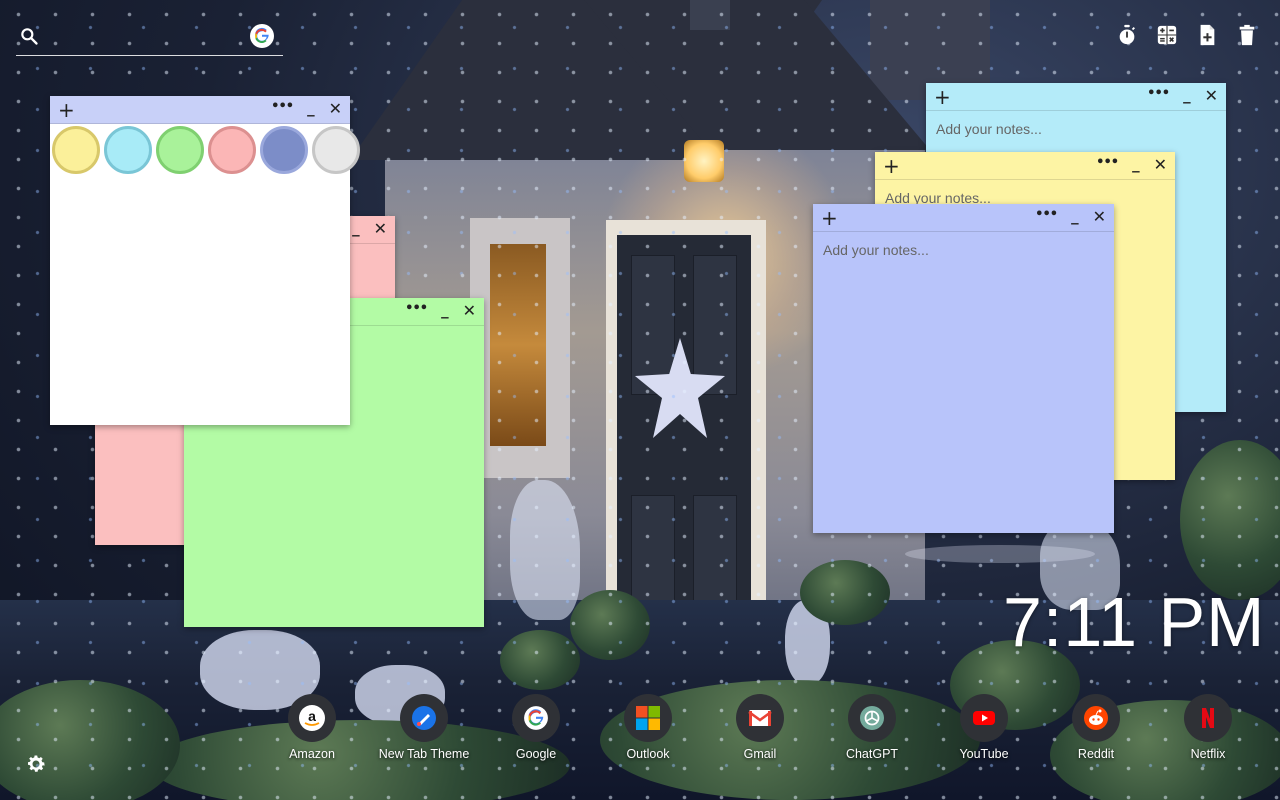  I want to click on search-bar, so click(149, 37).